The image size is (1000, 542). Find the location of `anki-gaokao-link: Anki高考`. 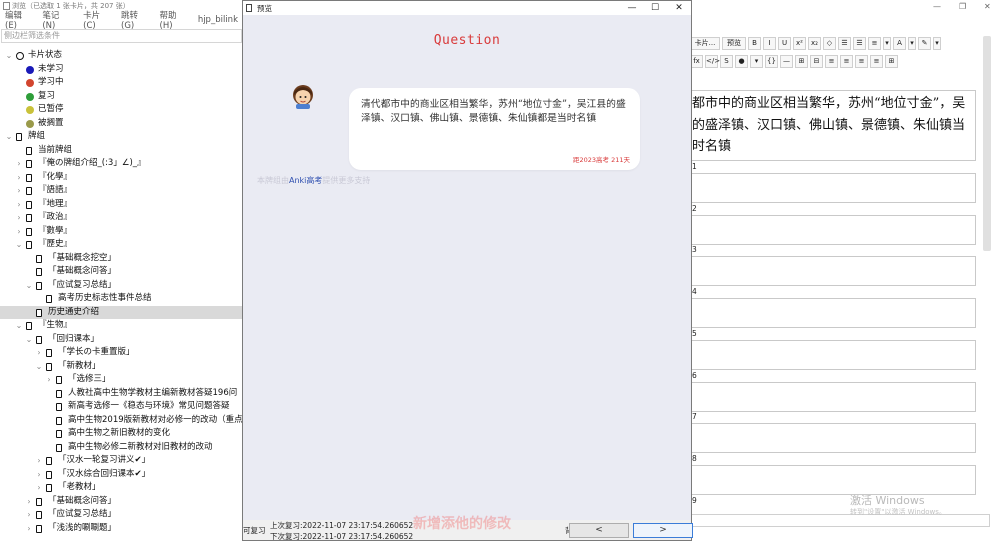

anki-gaokao-link: Anki高考 is located at coordinates (305, 180).